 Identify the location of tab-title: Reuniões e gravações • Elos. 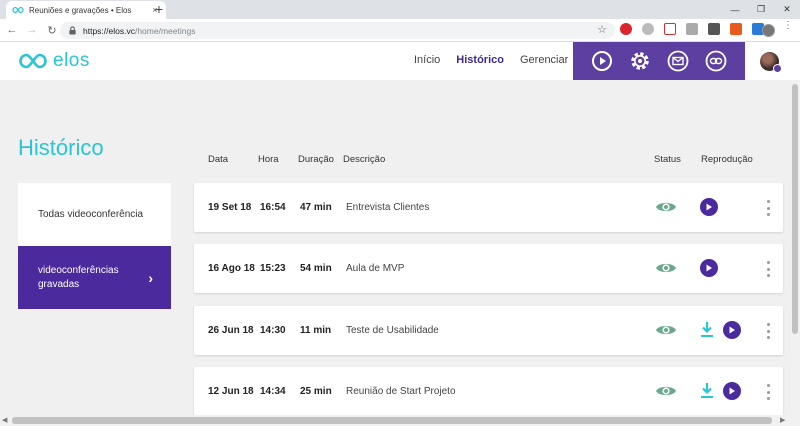
(80, 10).